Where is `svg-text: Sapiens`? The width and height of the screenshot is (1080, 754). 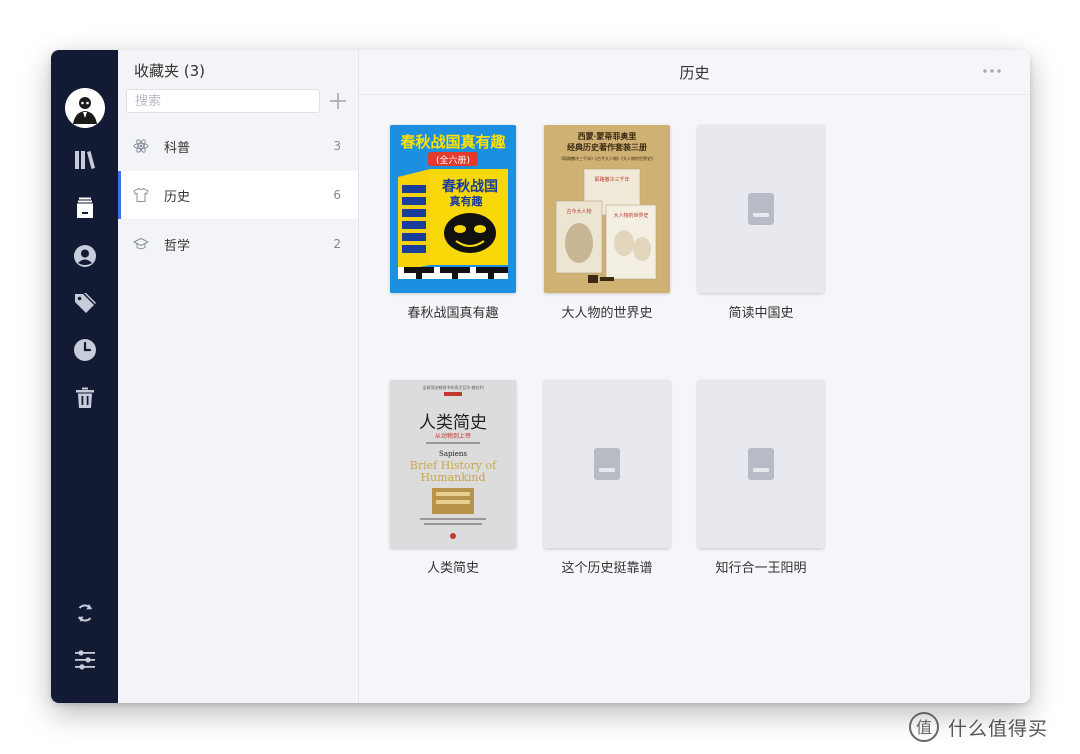
svg-text: Sapiens is located at coordinates (453, 454).